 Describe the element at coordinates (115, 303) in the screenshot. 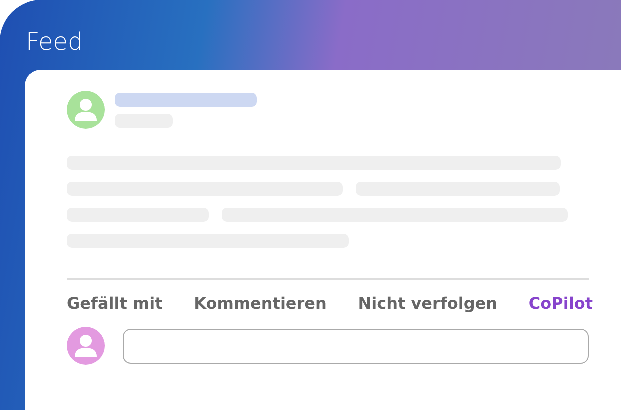

I see `action-link: Gefällt mit` at that location.